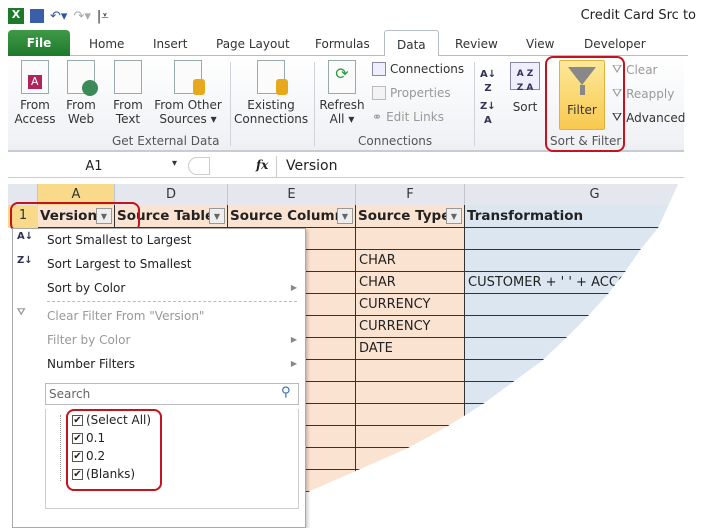 This screenshot has width=724, height=528. I want to click on sort-z-to-a-button: Z↓ A, so click(488, 114).